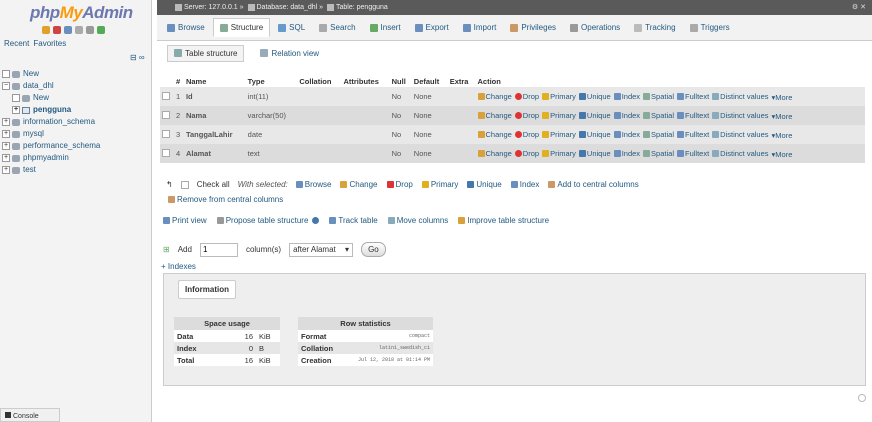 The width and height of the screenshot is (872, 422). Describe the element at coordinates (484, 184) in the screenshot. I see `with-selected-unique: Unique` at that location.